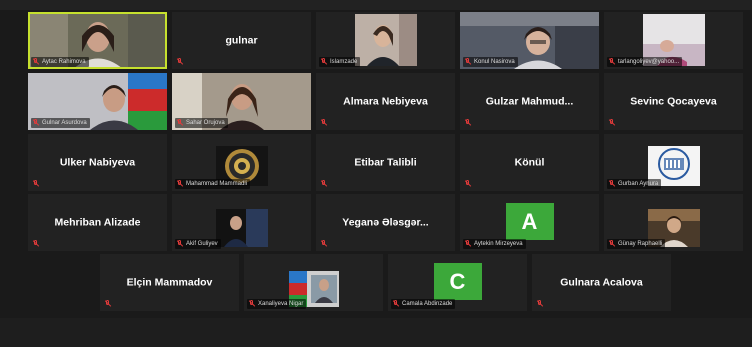  I want to click on participant-name: Islamzade, so click(344, 62).